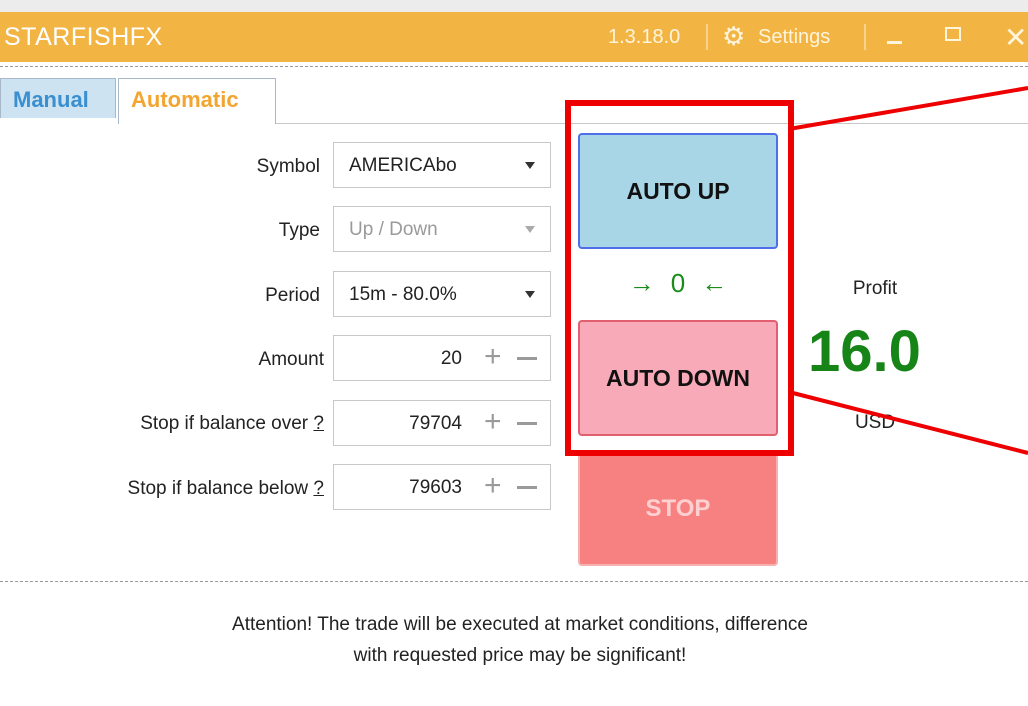  What do you see at coordinates (197, 101) in the screenshot?
I see `tab-automatic: Automatic` at bounding box center [197, 101].